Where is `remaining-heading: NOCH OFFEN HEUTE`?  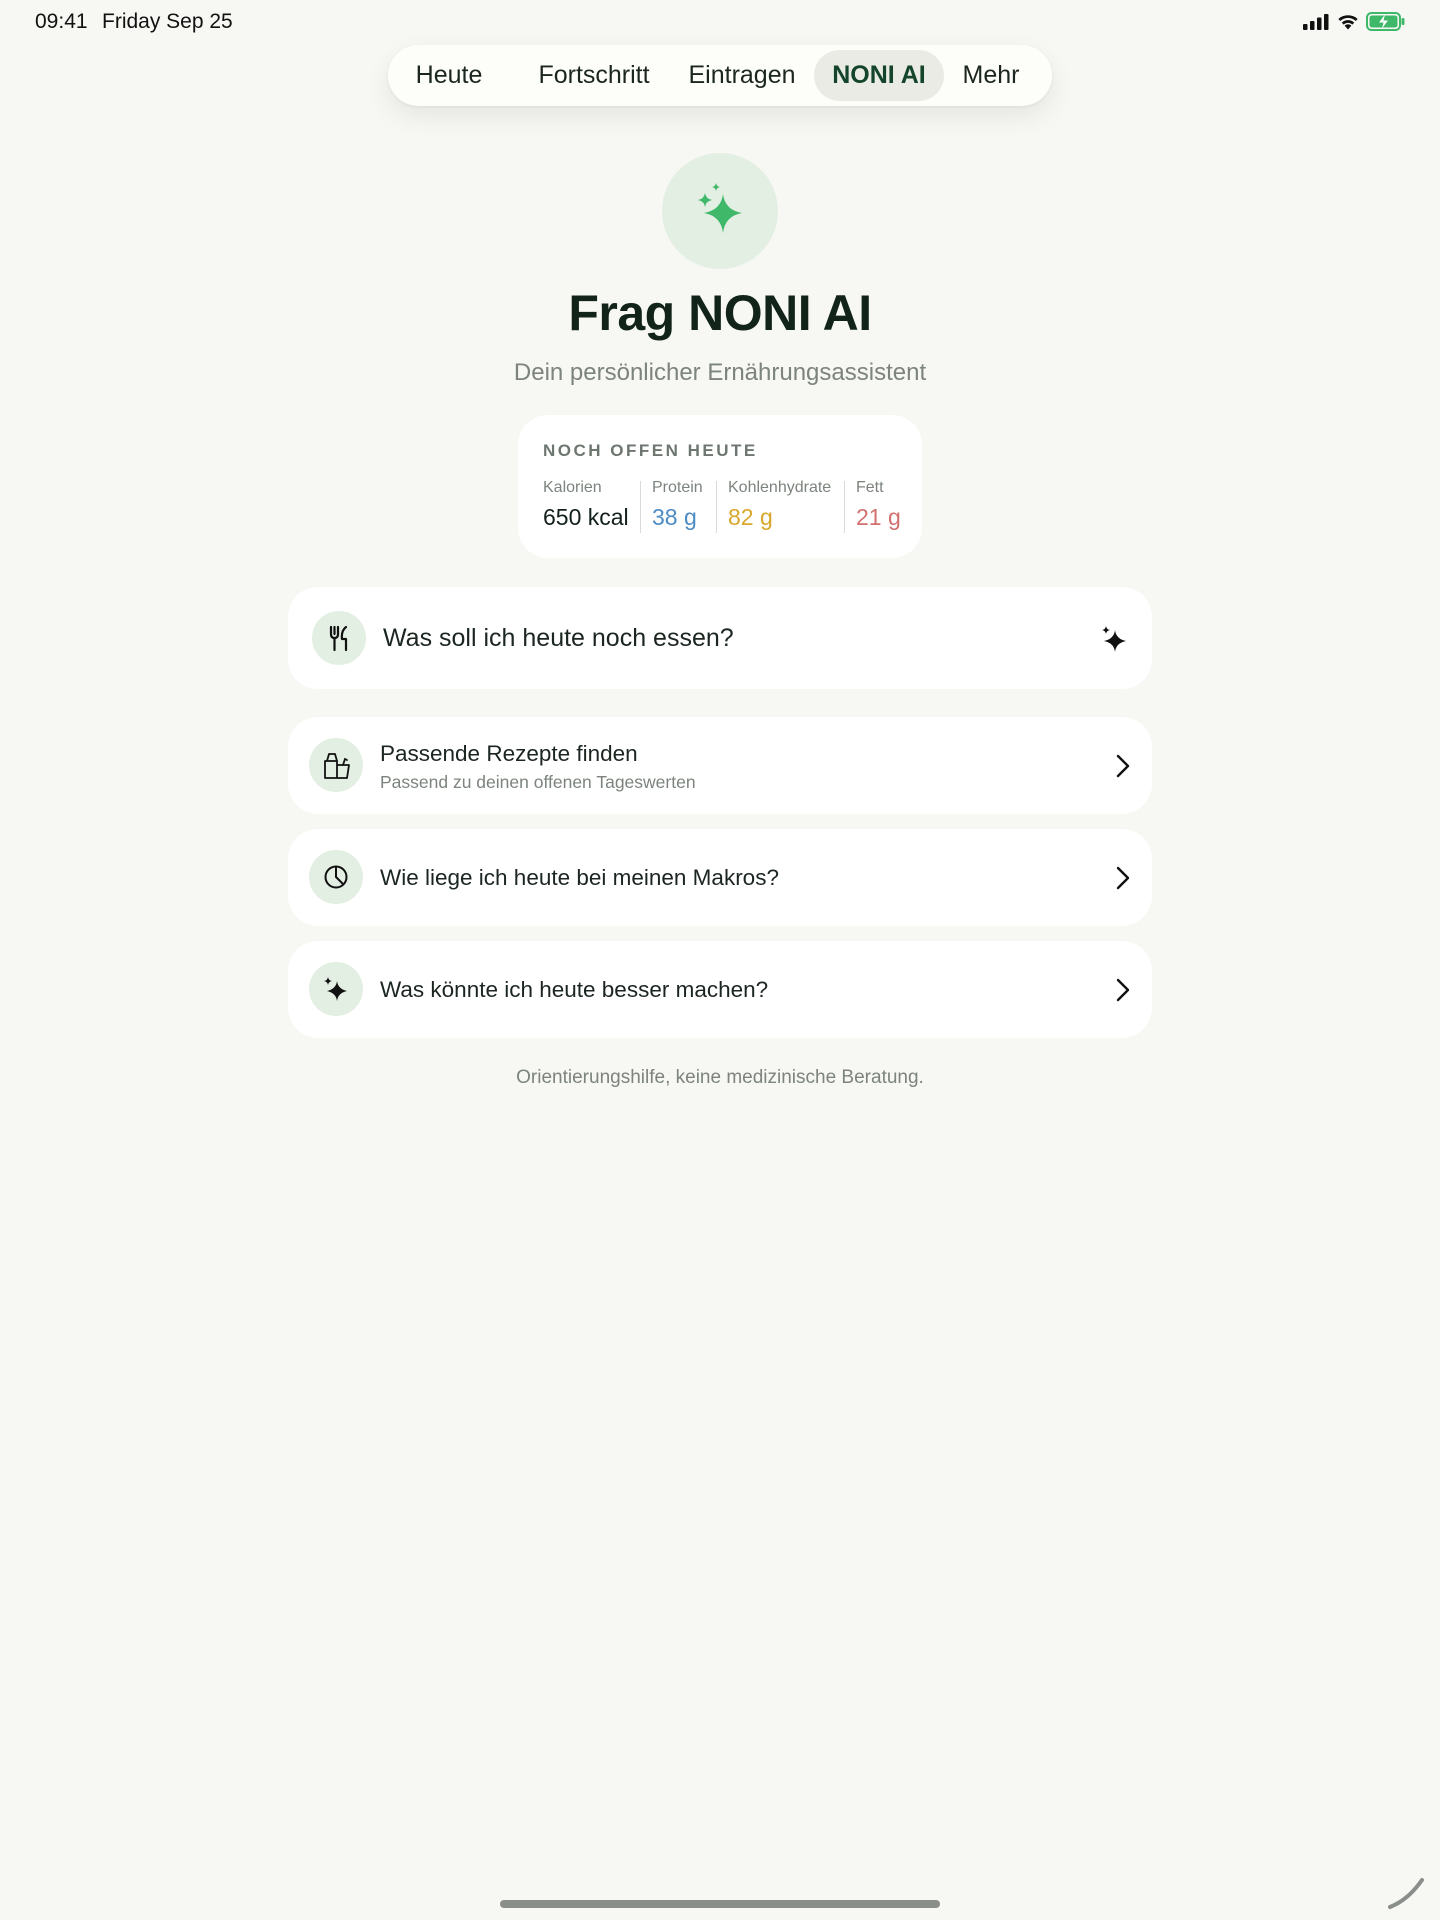
remaining-heading: NOCH OFFEN HEUTE is located at coordinates (650, 450).